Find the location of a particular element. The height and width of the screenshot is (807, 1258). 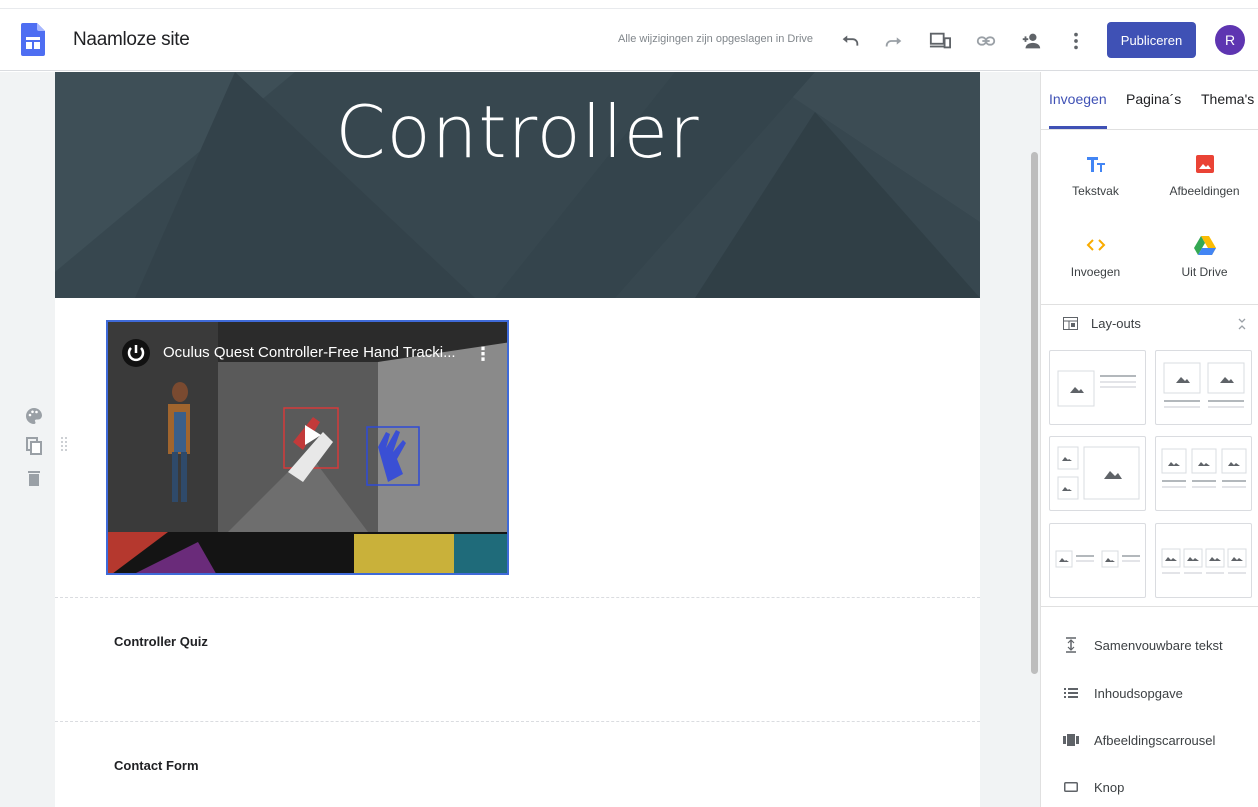

site-title: Naamloze site is located at coordinates (131, 40).